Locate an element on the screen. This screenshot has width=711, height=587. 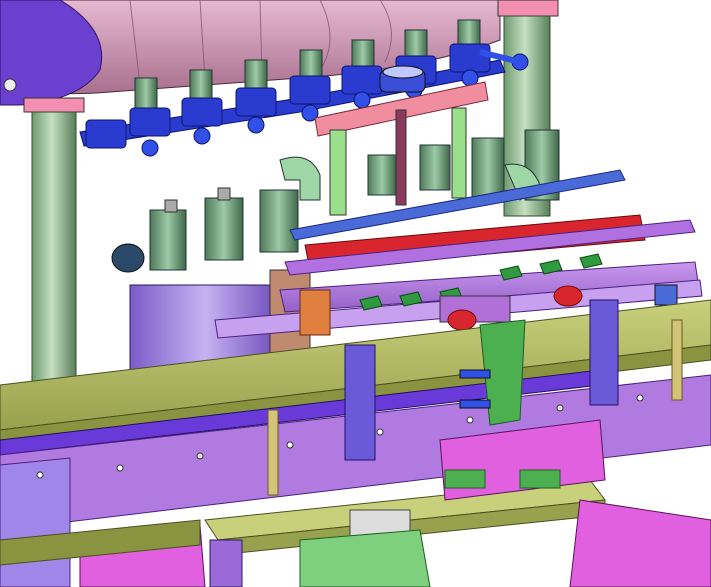
tank-bolt is located at coordinates (10, 85).